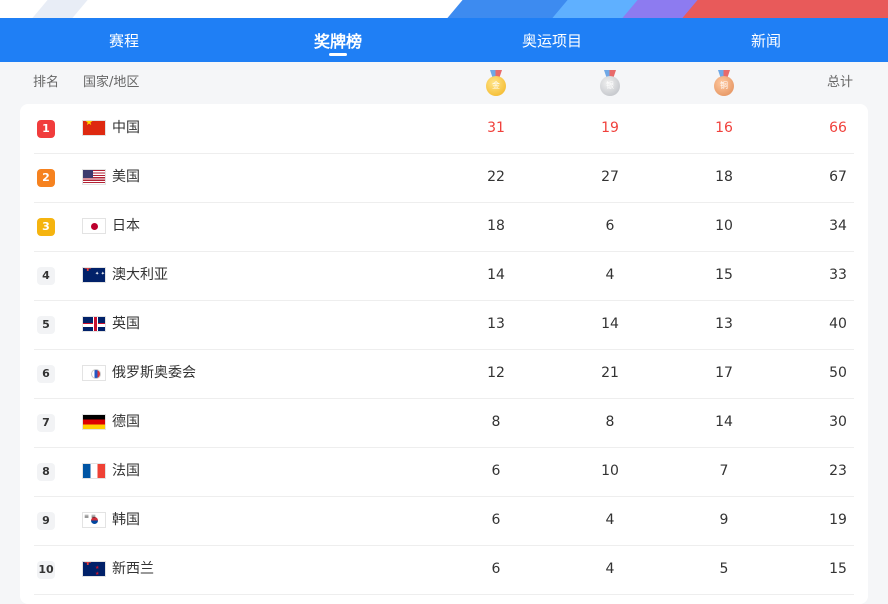 The image size is (888, 604). I want to click on table-header: 排名 国家/地区 金 银 铜 总计, so click(444, 83).